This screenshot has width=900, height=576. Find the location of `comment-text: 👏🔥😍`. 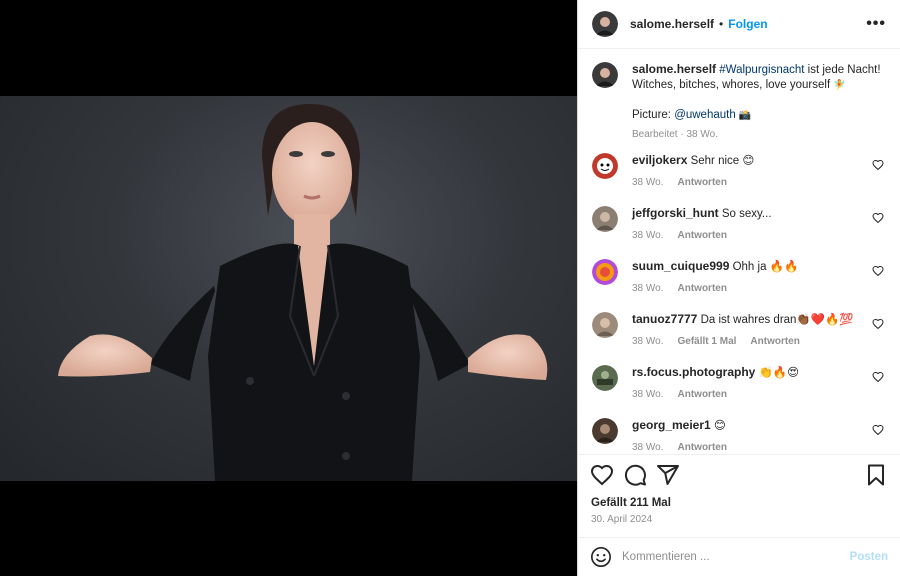

comment-text: 👏🔥😍 is located at coordinates (779, 373).